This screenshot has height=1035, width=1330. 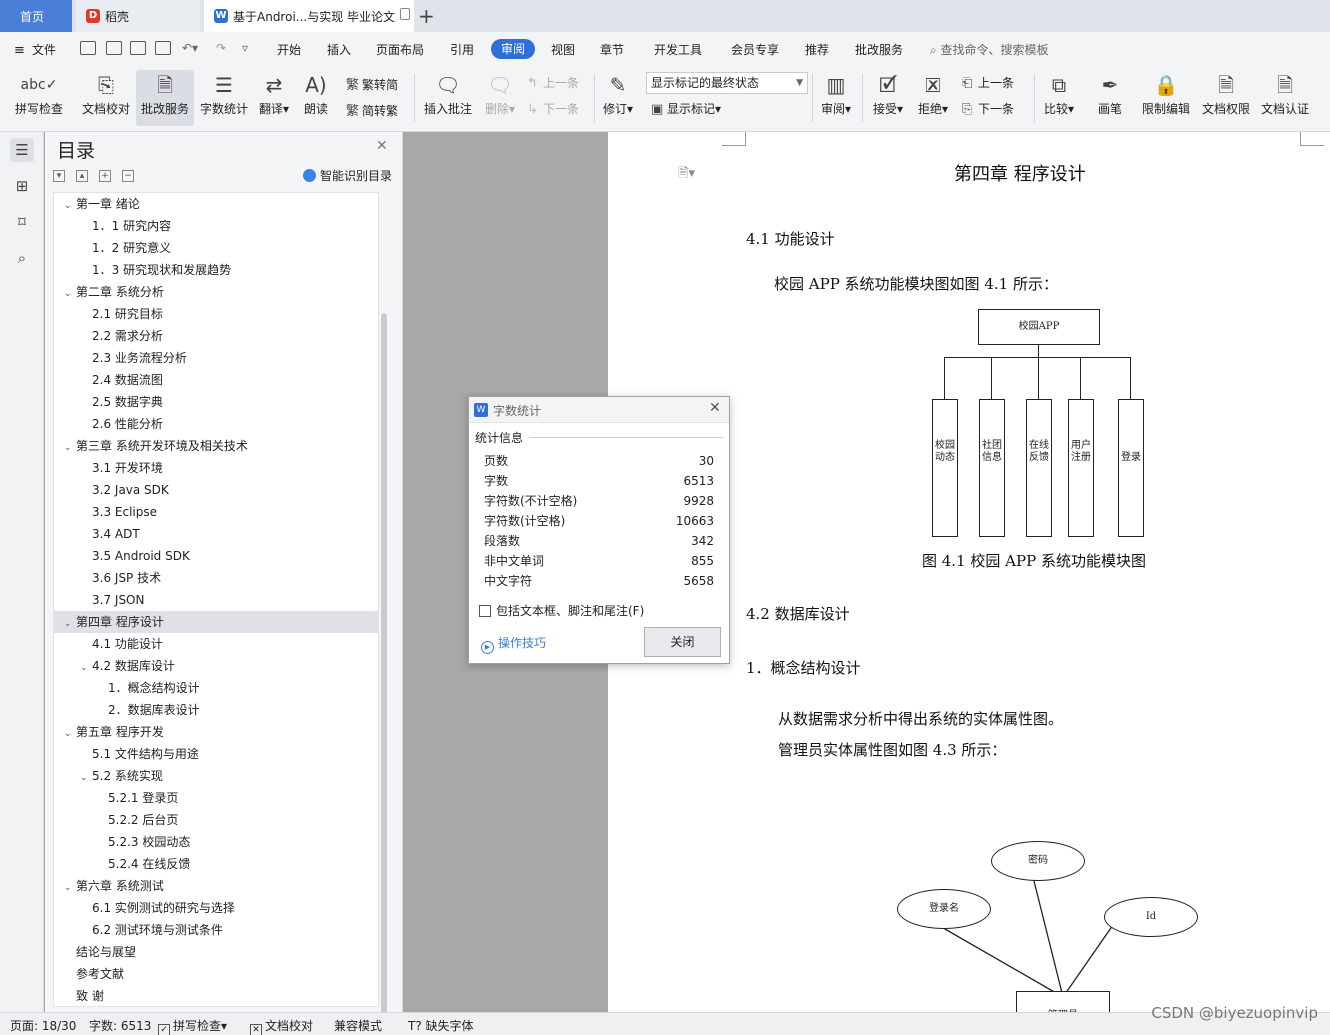 What do you see at coordinates (553, 82) in the screenshot?
I see `prev-comment-button: ↰ 上一条` at bounding box center [553, 82].